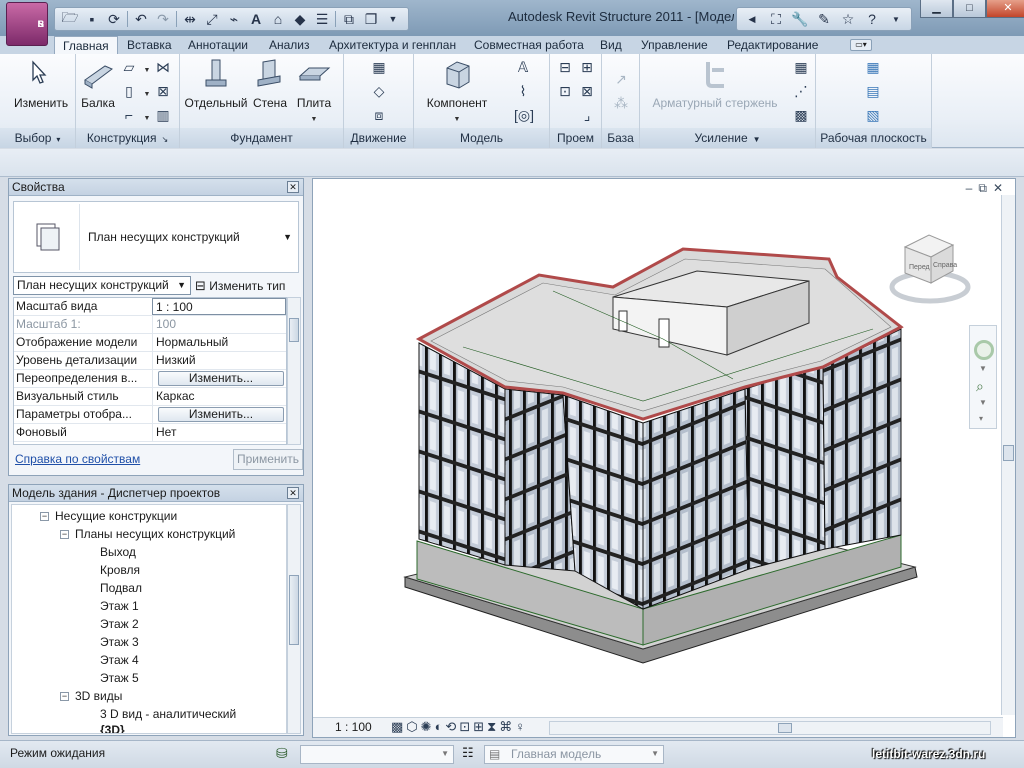  What do you see at coordinates (294, 371) in the screenshot?
I see `properties-scrollbar` at bounding box center [294, 371].